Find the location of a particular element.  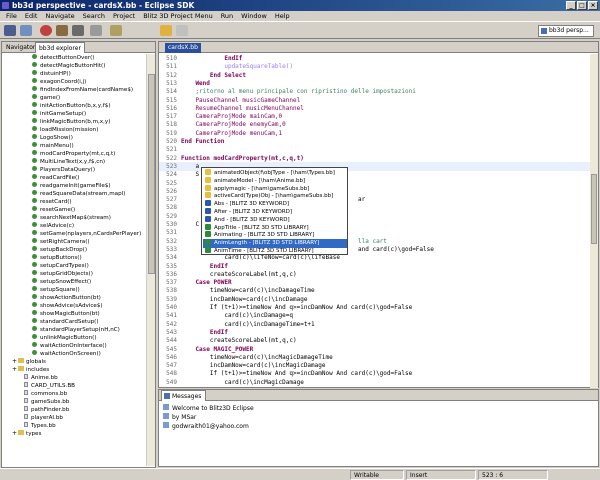

tree-function-item: resetGame() is located at coordinates (53, 210).